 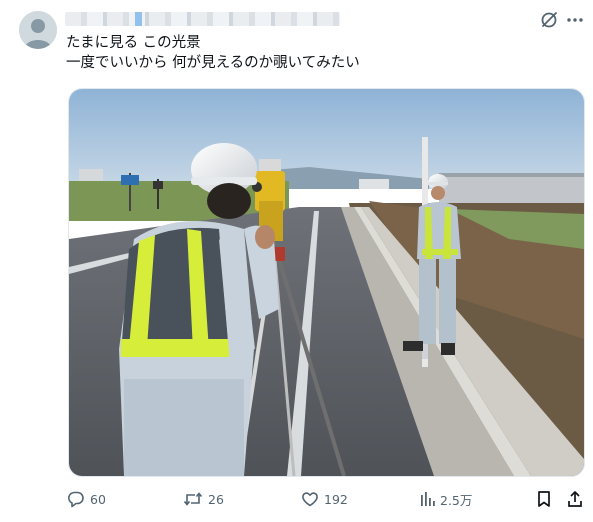 What do you see at coordinates (213, 63) in the screenshot?
I see `post-text-line-2: 一度でいいから 何が見えるのか覗いてみたい` at bounding box center [213, 63].